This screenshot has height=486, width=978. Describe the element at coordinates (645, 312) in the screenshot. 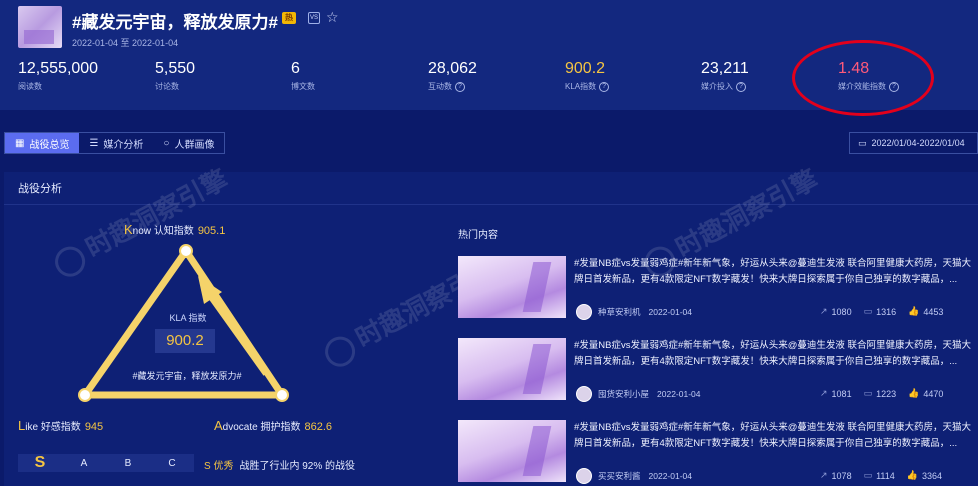

I see `post-author: 种草安利机 2022-01-04` at that location.